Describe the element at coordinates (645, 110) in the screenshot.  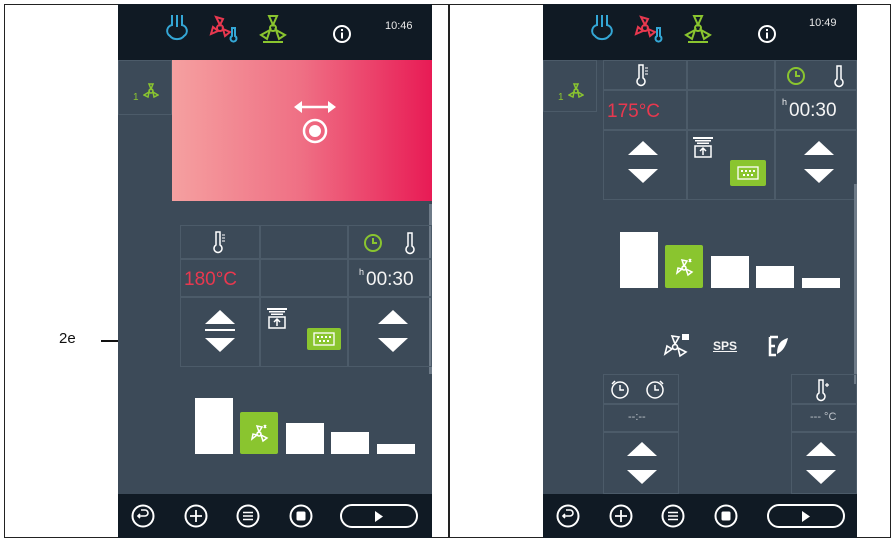
I see `temperature-value-cell: 175°C` at that location.